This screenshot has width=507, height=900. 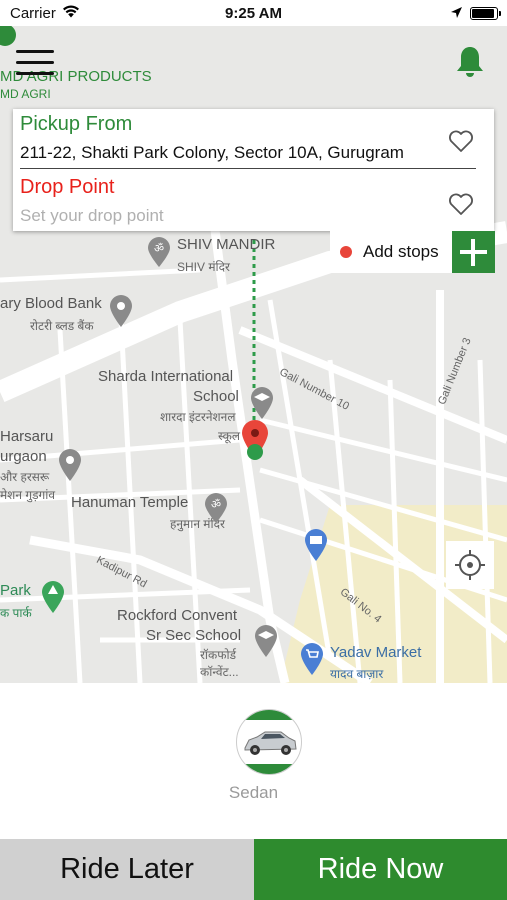 I want to click on place-shiv-mandir: SHIV MANDIR, so click(x=226, y=244).